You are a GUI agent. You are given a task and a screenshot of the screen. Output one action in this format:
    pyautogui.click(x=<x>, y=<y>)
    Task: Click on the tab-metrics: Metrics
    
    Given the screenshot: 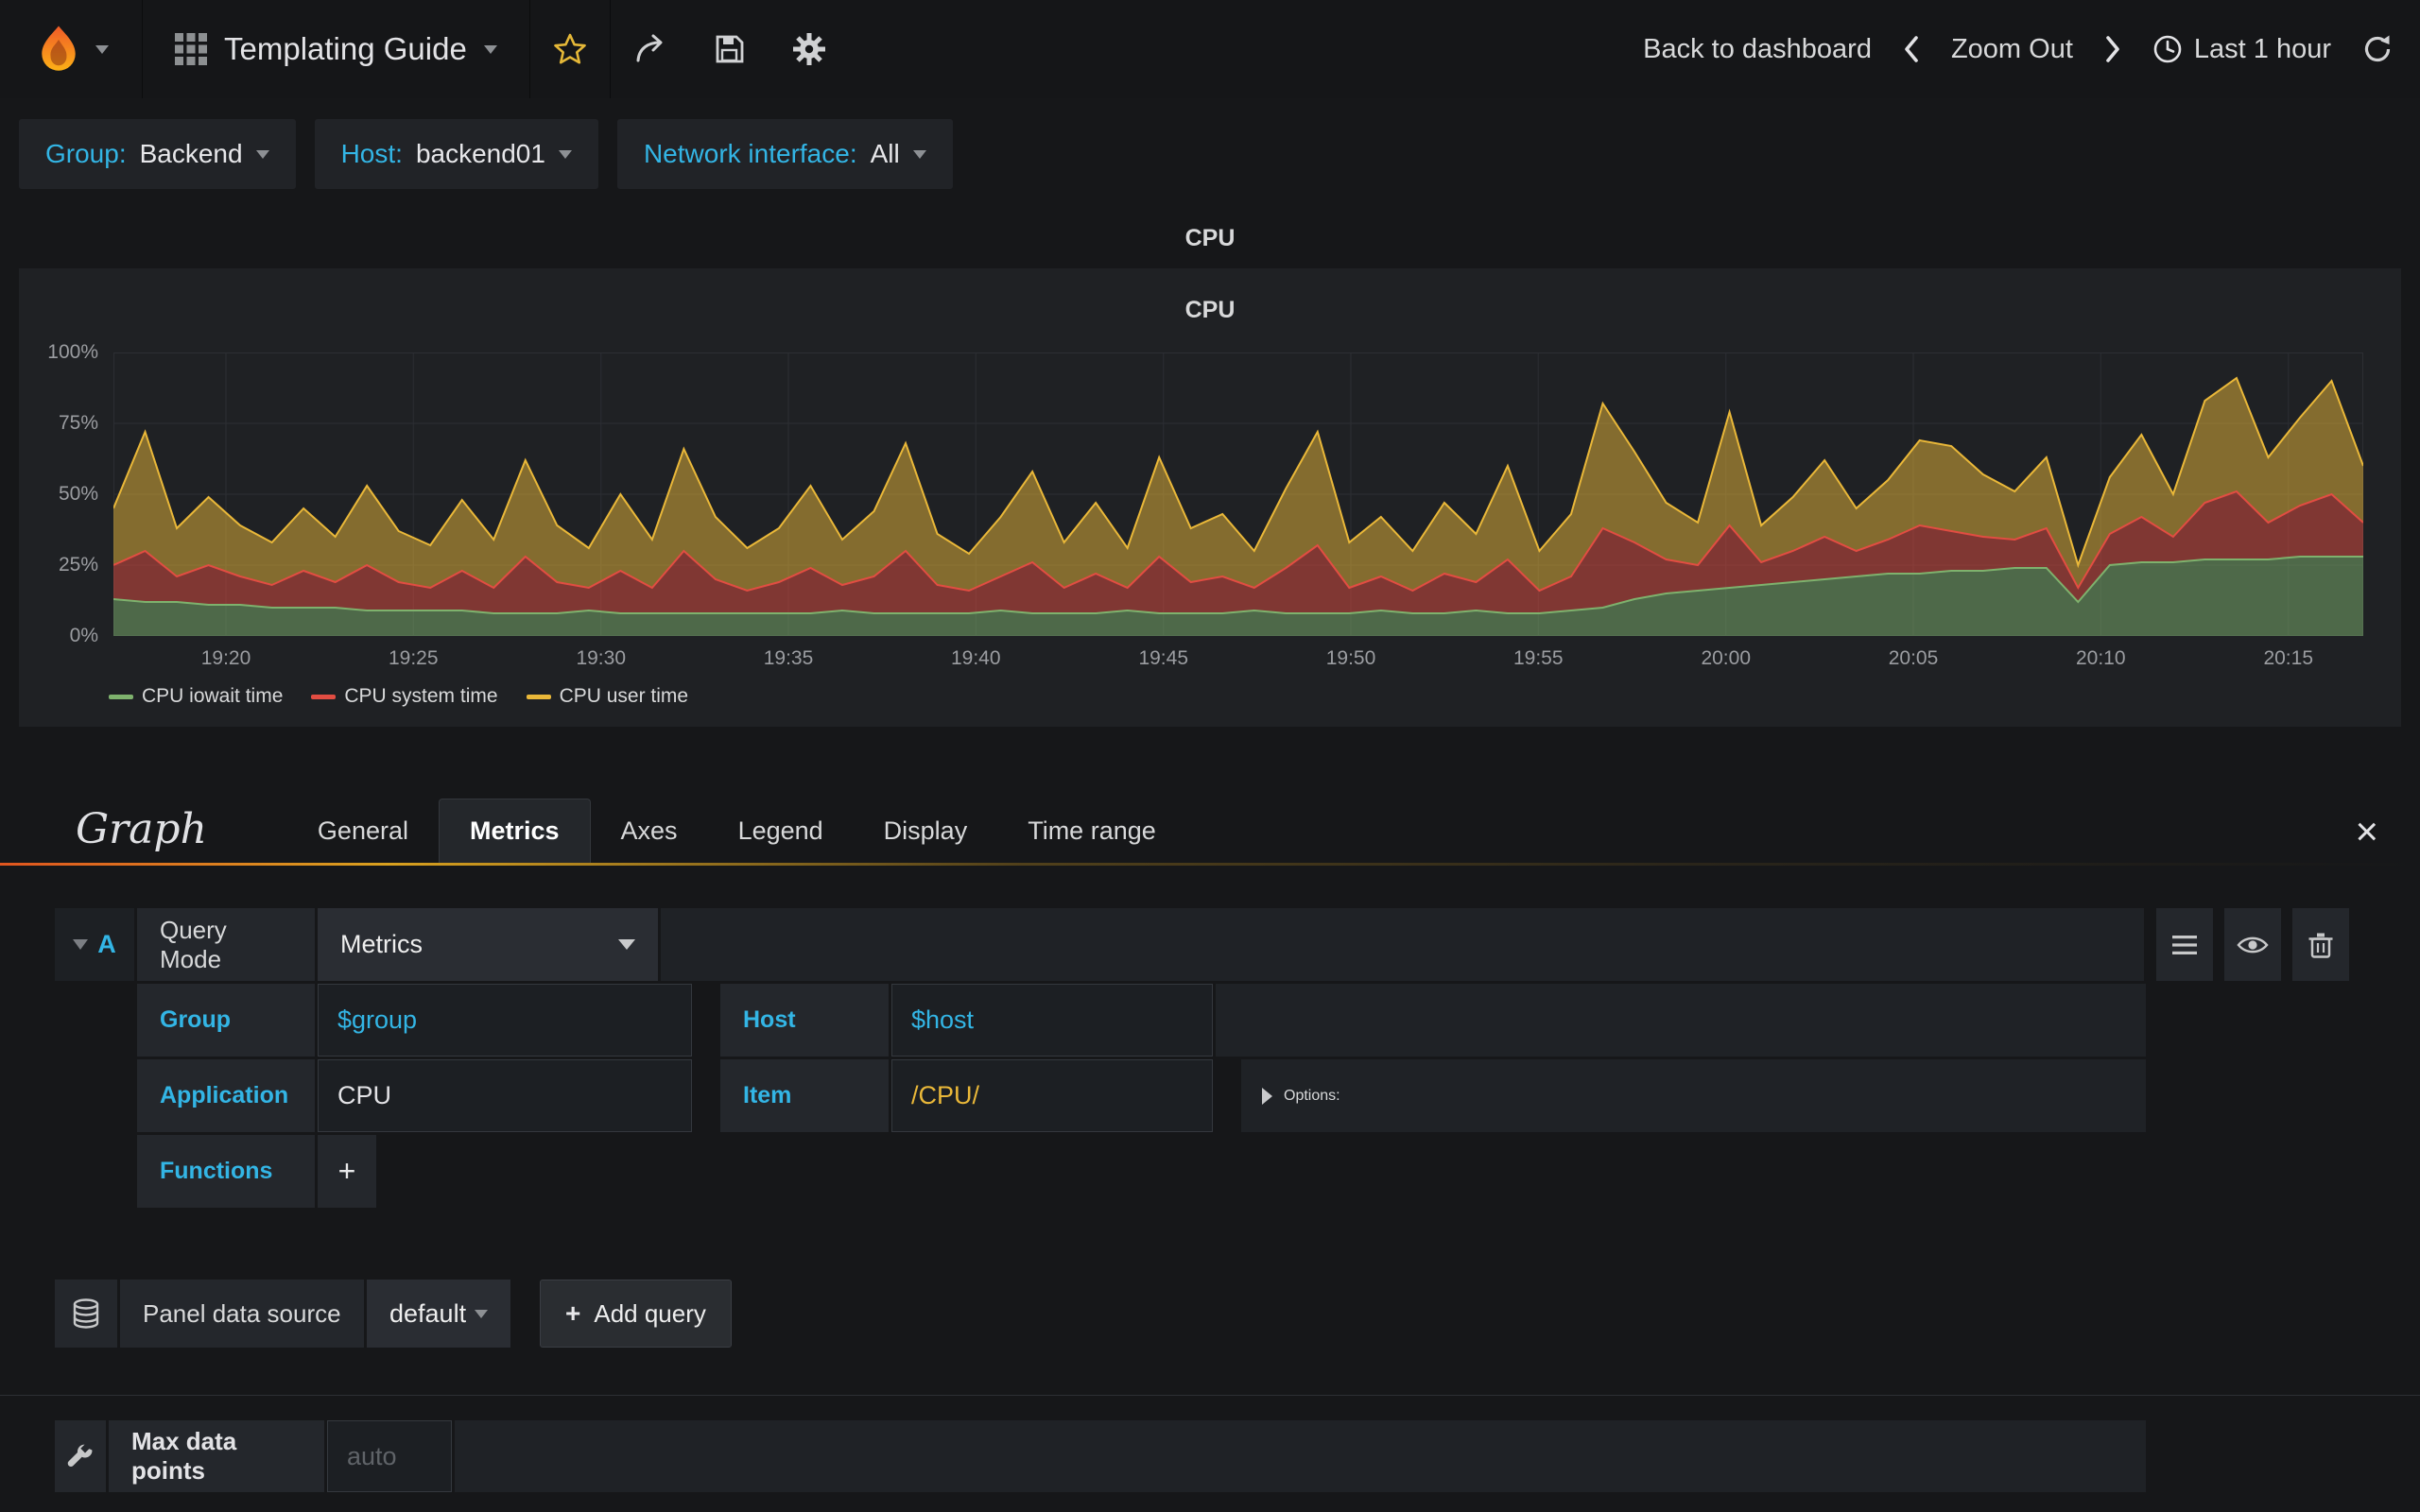 What is the action you would take?
    pyautogui.click(x=514, y=831)
    